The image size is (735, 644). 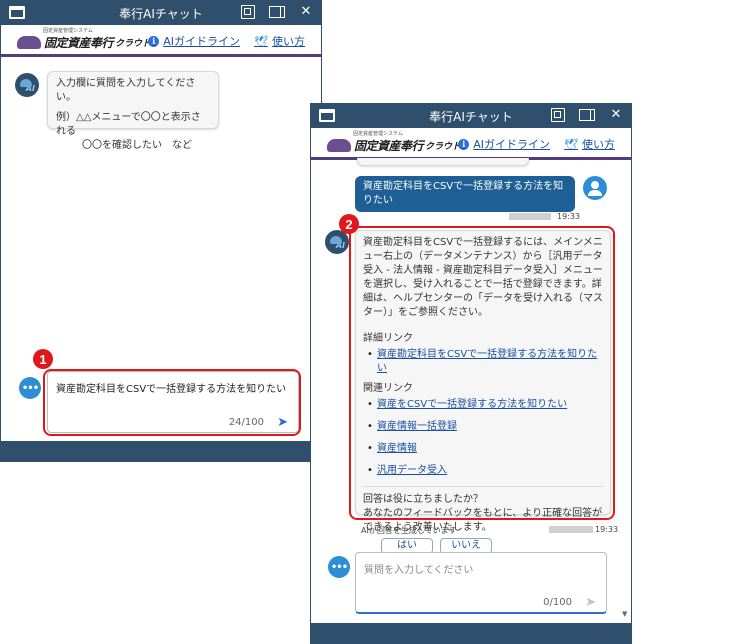 What do you see at coordinates (557, 602) in the screenshot?
I see `char-counter: 0/100` at bounding box center [557, 602].